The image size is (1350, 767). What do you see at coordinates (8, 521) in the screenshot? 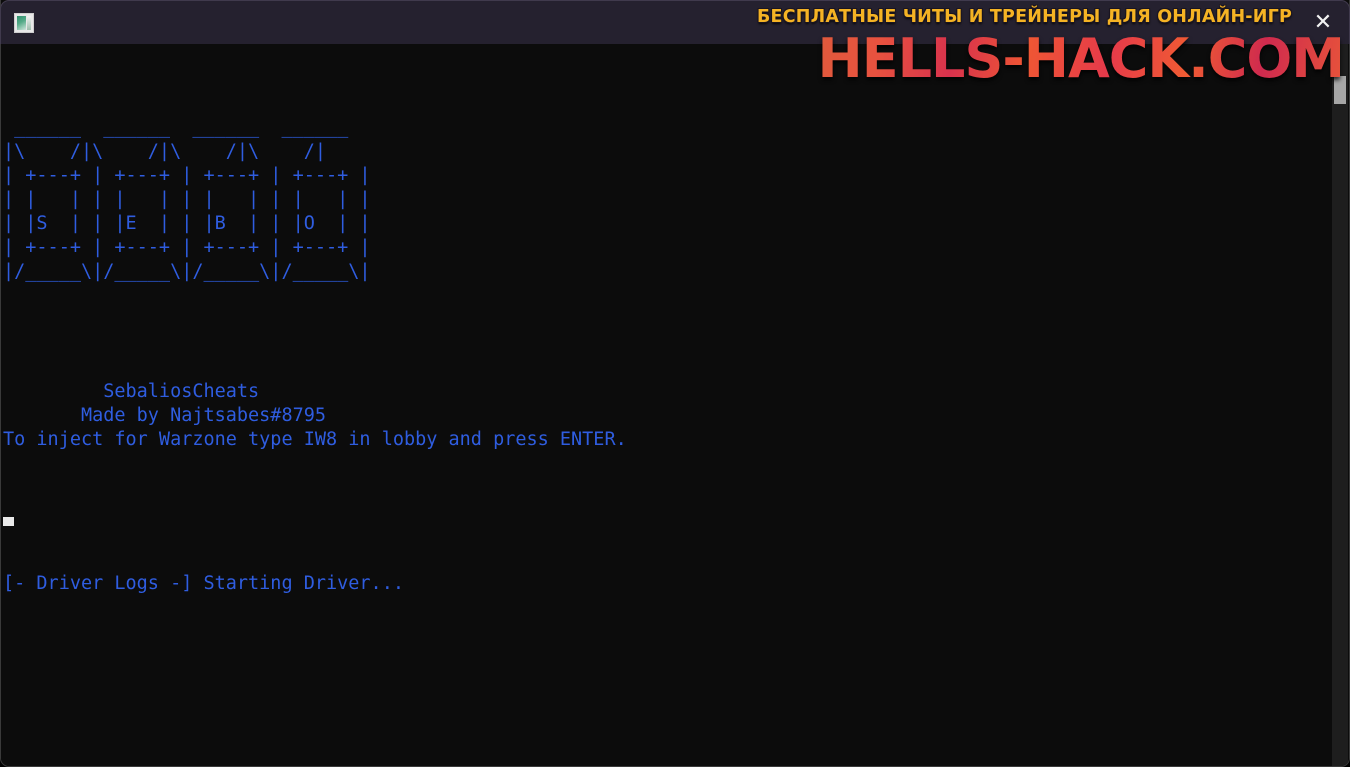
I see `terminal-cursor` at bounding box center [8, 521].